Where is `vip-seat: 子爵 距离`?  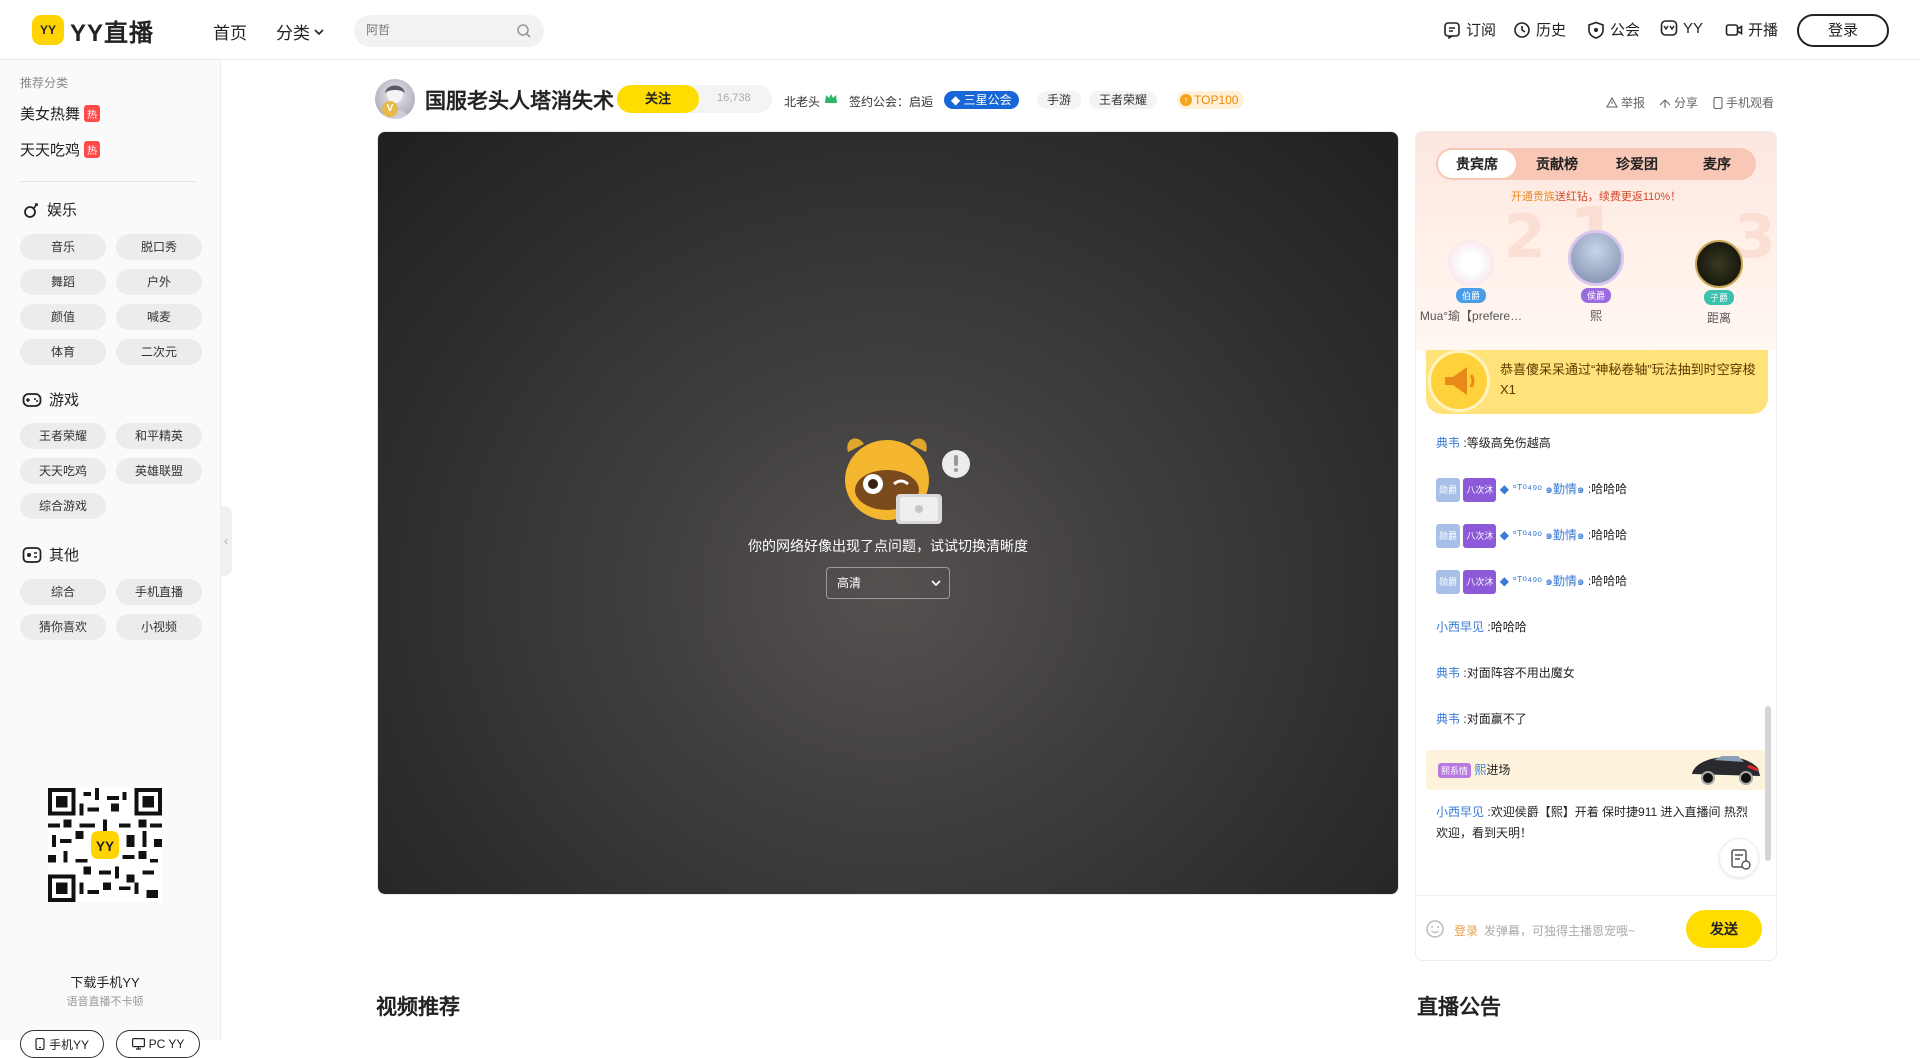 vip-seat: 子爵 距离 is located at coordinates (1719, 283).